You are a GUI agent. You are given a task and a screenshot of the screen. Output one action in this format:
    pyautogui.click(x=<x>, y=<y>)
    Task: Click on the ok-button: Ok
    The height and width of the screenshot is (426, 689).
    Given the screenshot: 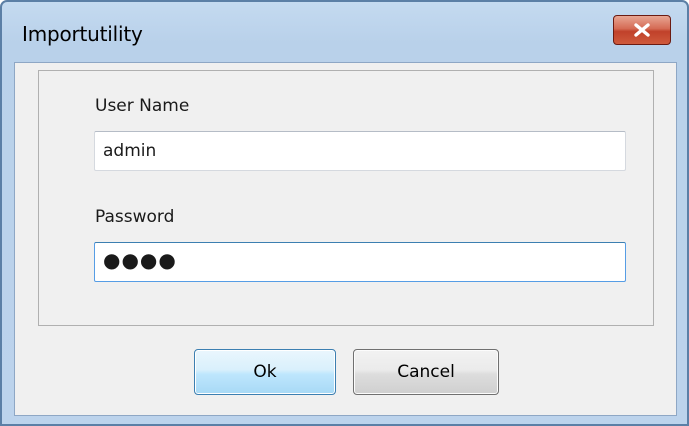 What is the action you would take?
    pyautogui.click(x=265, y=372)
    